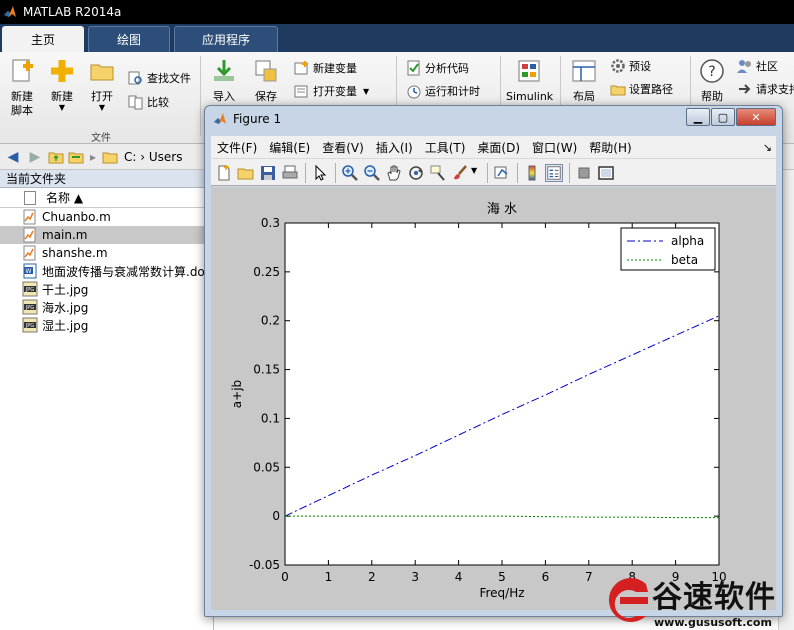 The height and width of the screenshot is (630, 794). I want to click on dock-arrow-icon: ↘, so click(767, 147).